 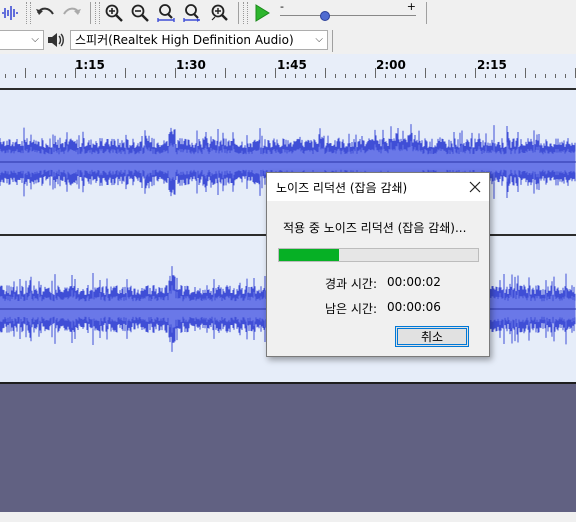 What do you see at coordinates (292, 65) in the screenshot?
I see `timeline-tick-label: 1:45` at bounding box center [292, 65].